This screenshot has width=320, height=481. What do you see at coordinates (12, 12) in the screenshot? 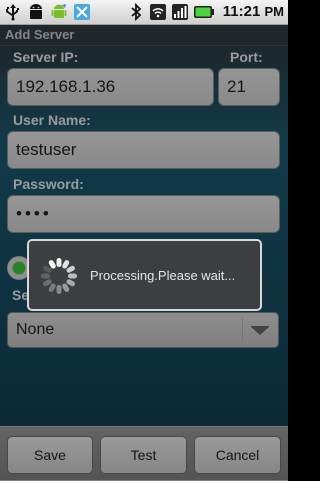
I see `usb-icon` at bounding box center [12, 12].